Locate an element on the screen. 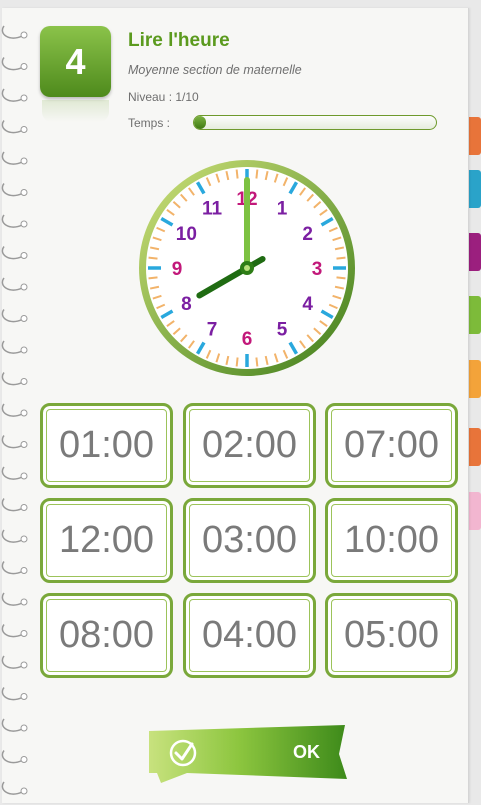 The width and height of the screenshot is (481, 805). clock-number: 5 is located at coordinates (282, 330).